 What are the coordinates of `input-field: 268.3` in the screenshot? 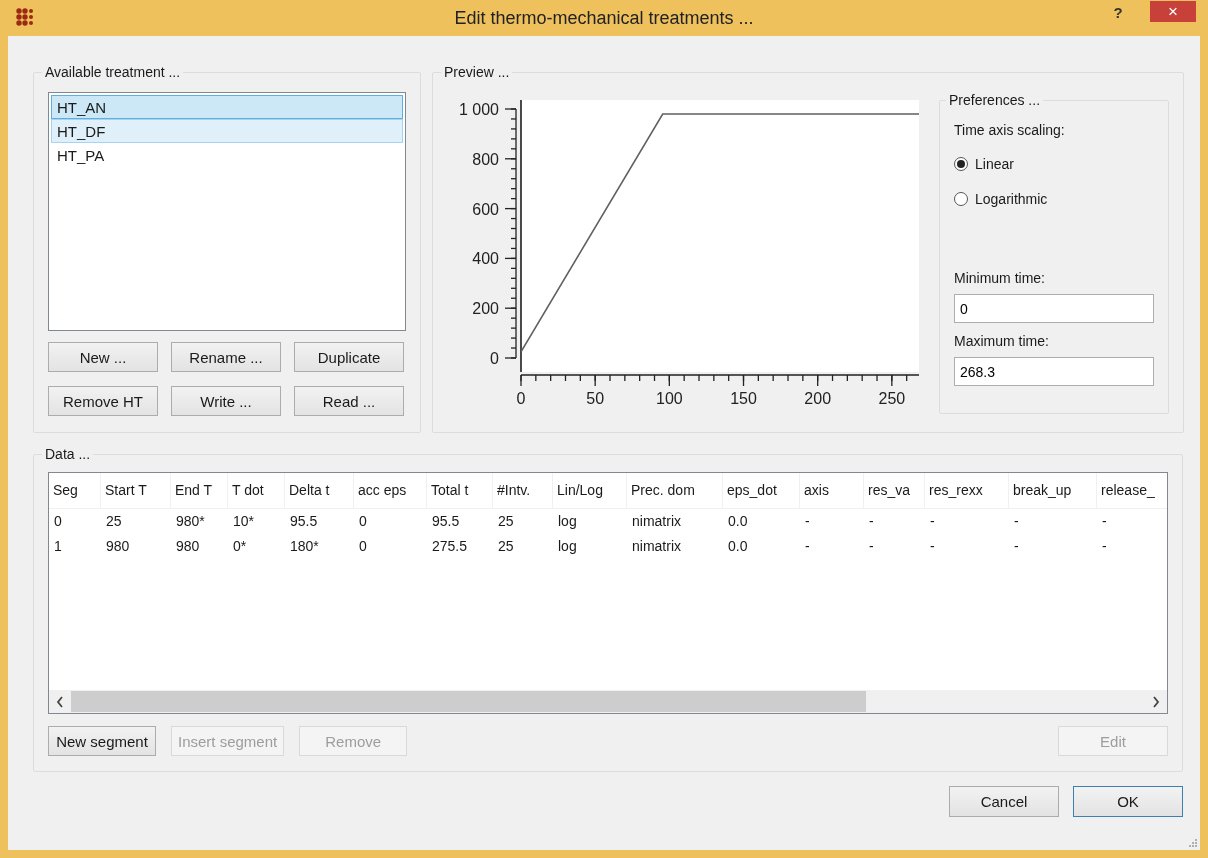 It's located at (1054, 371).